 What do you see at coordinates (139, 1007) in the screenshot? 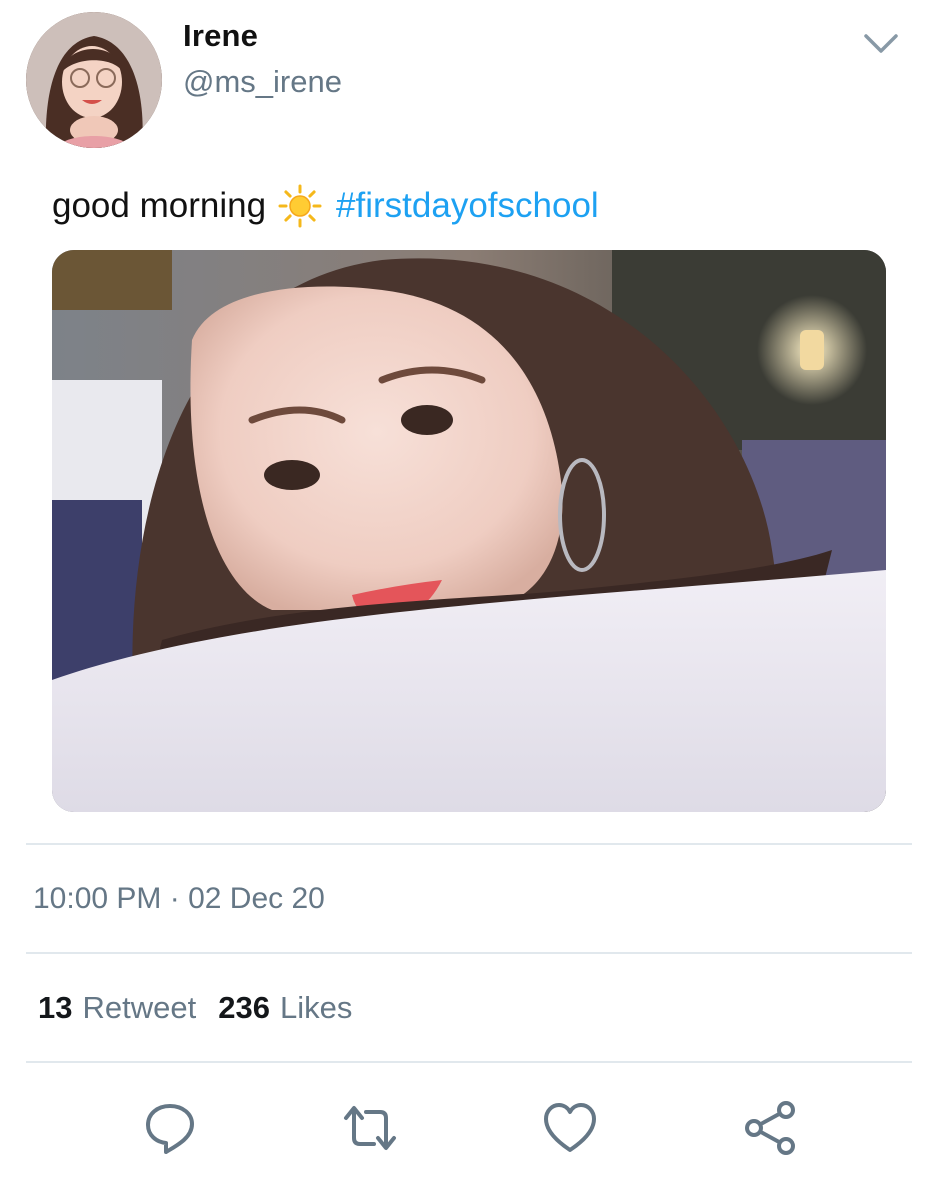
I see `retweets-label: Retweet` at bounding box center [139, 1007].